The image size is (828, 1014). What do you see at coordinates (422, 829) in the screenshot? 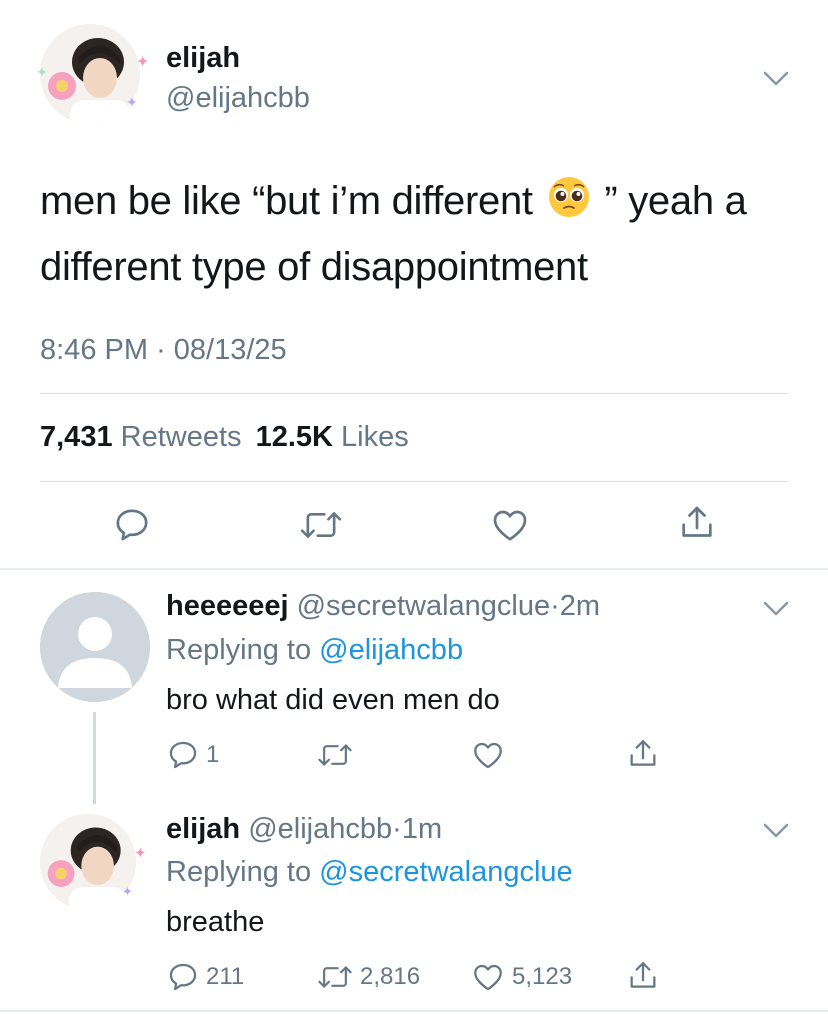
I see `reply-time: 1m` at bounding box center [422, 829].